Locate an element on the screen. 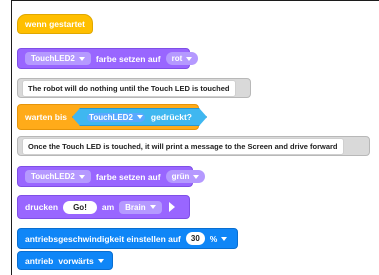  color-label: grün is located at coordinates (180, 176).